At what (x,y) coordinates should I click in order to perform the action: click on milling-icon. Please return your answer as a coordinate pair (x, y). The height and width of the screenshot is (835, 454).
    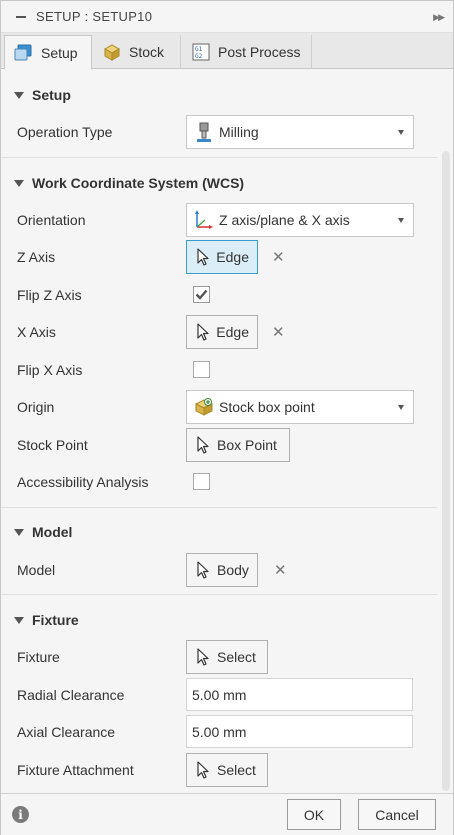
    Looking at the image, I should click on (204, 132).